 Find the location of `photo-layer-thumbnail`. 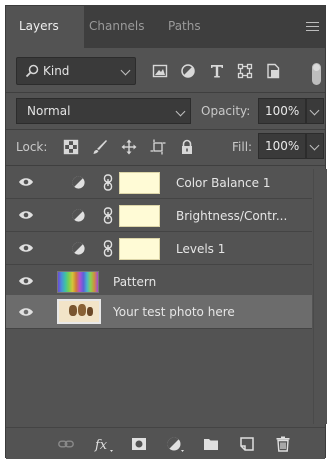

photo-layer-thumbnail is located at coordinates (79, 311).